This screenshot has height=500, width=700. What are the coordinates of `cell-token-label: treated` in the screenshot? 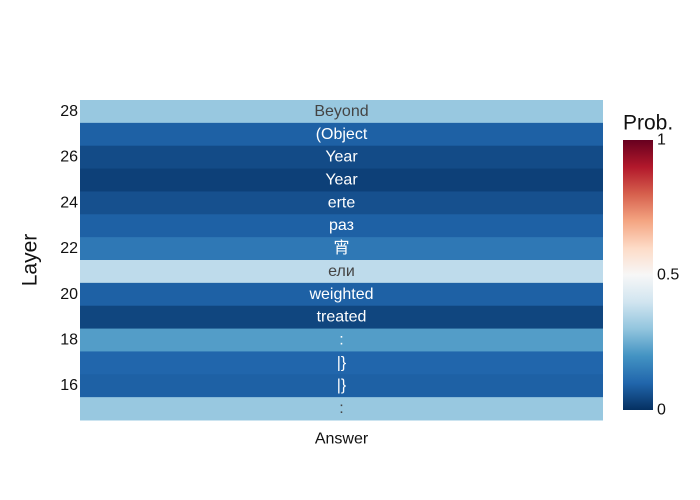 It's located at (342, 317).